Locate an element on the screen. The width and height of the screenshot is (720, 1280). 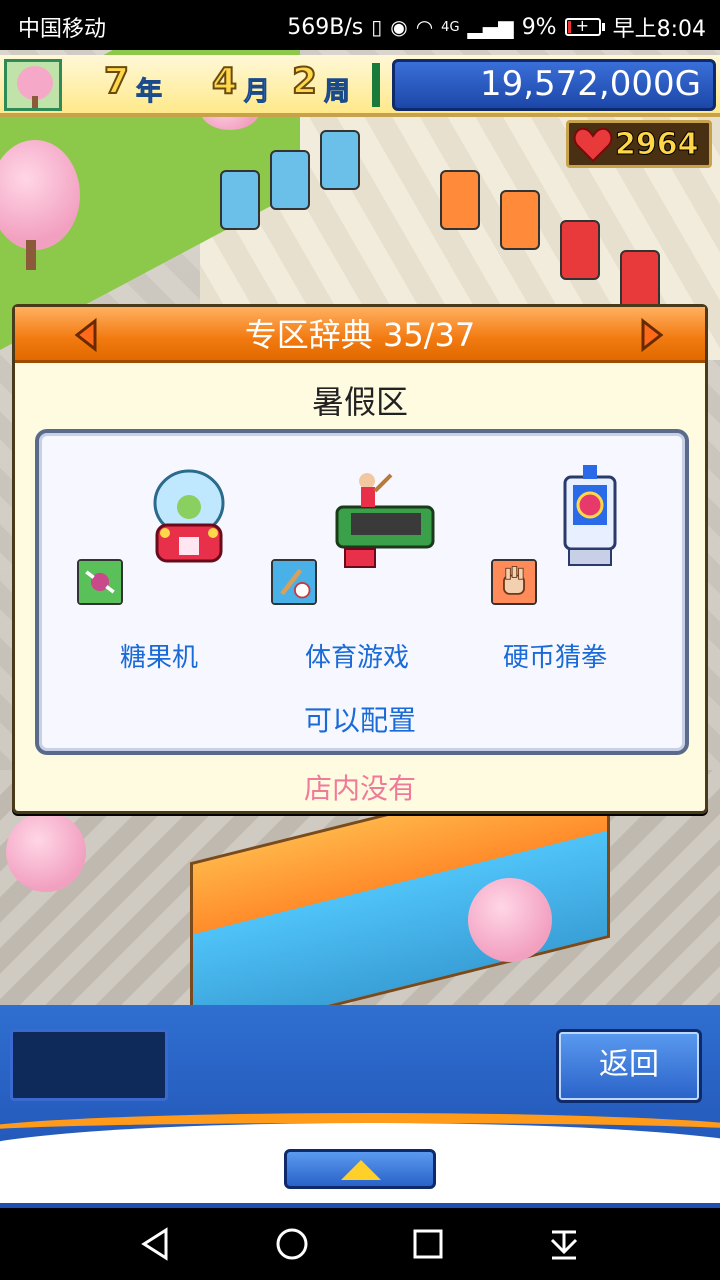
zone-item: 硬币猜拳 is located at coordinates (555, 558).